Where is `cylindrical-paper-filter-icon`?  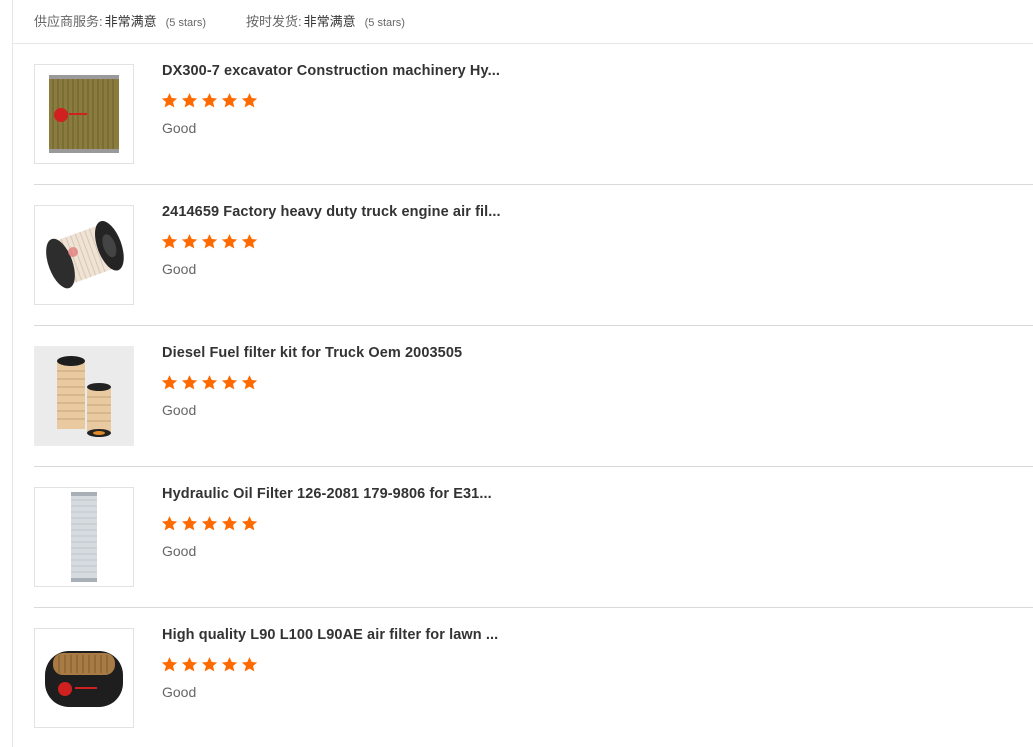
cylindrical-paper-filter-icon is located at coordinates (84, 114).